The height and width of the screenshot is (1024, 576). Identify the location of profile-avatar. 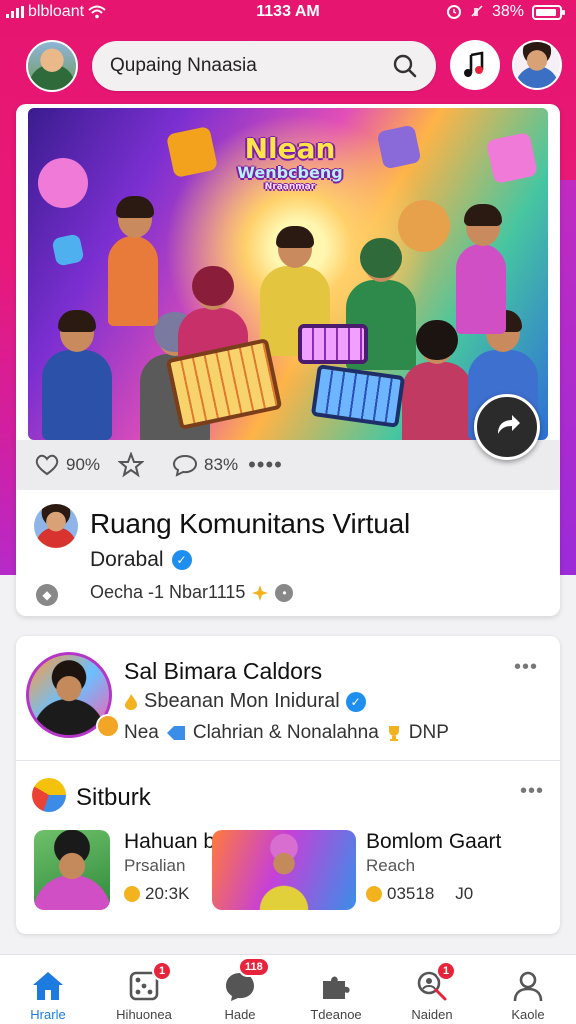
(537, 65).